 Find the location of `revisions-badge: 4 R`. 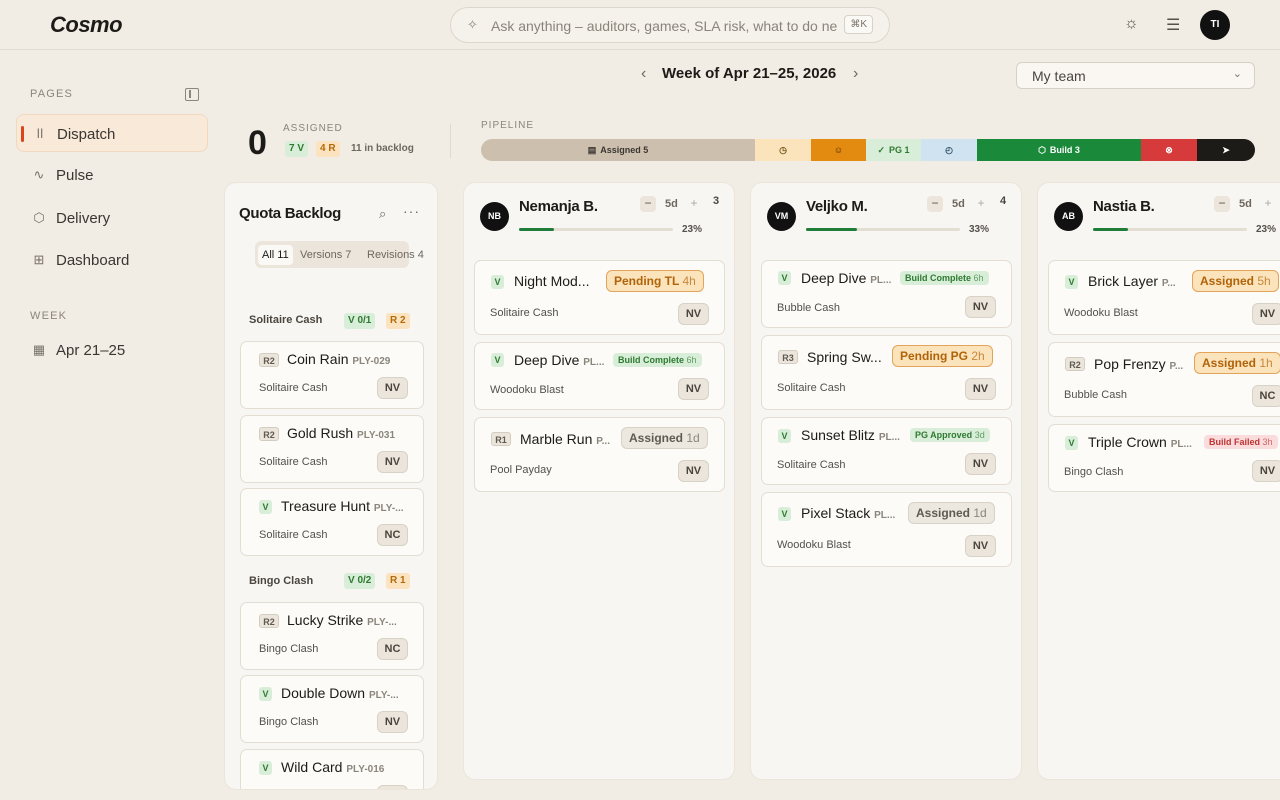

revisions-badge: 4 R is located at coordinates (328, 149).